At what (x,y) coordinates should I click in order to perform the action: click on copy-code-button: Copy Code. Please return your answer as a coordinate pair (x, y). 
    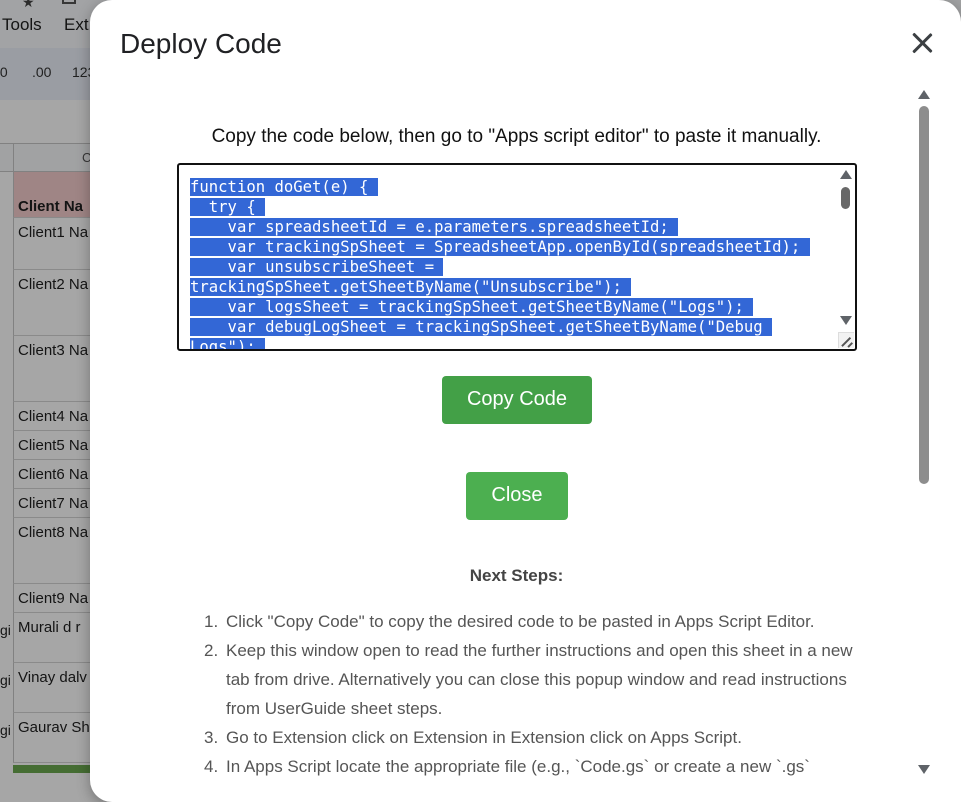
    Looking at the image, I should click on (517, 400).